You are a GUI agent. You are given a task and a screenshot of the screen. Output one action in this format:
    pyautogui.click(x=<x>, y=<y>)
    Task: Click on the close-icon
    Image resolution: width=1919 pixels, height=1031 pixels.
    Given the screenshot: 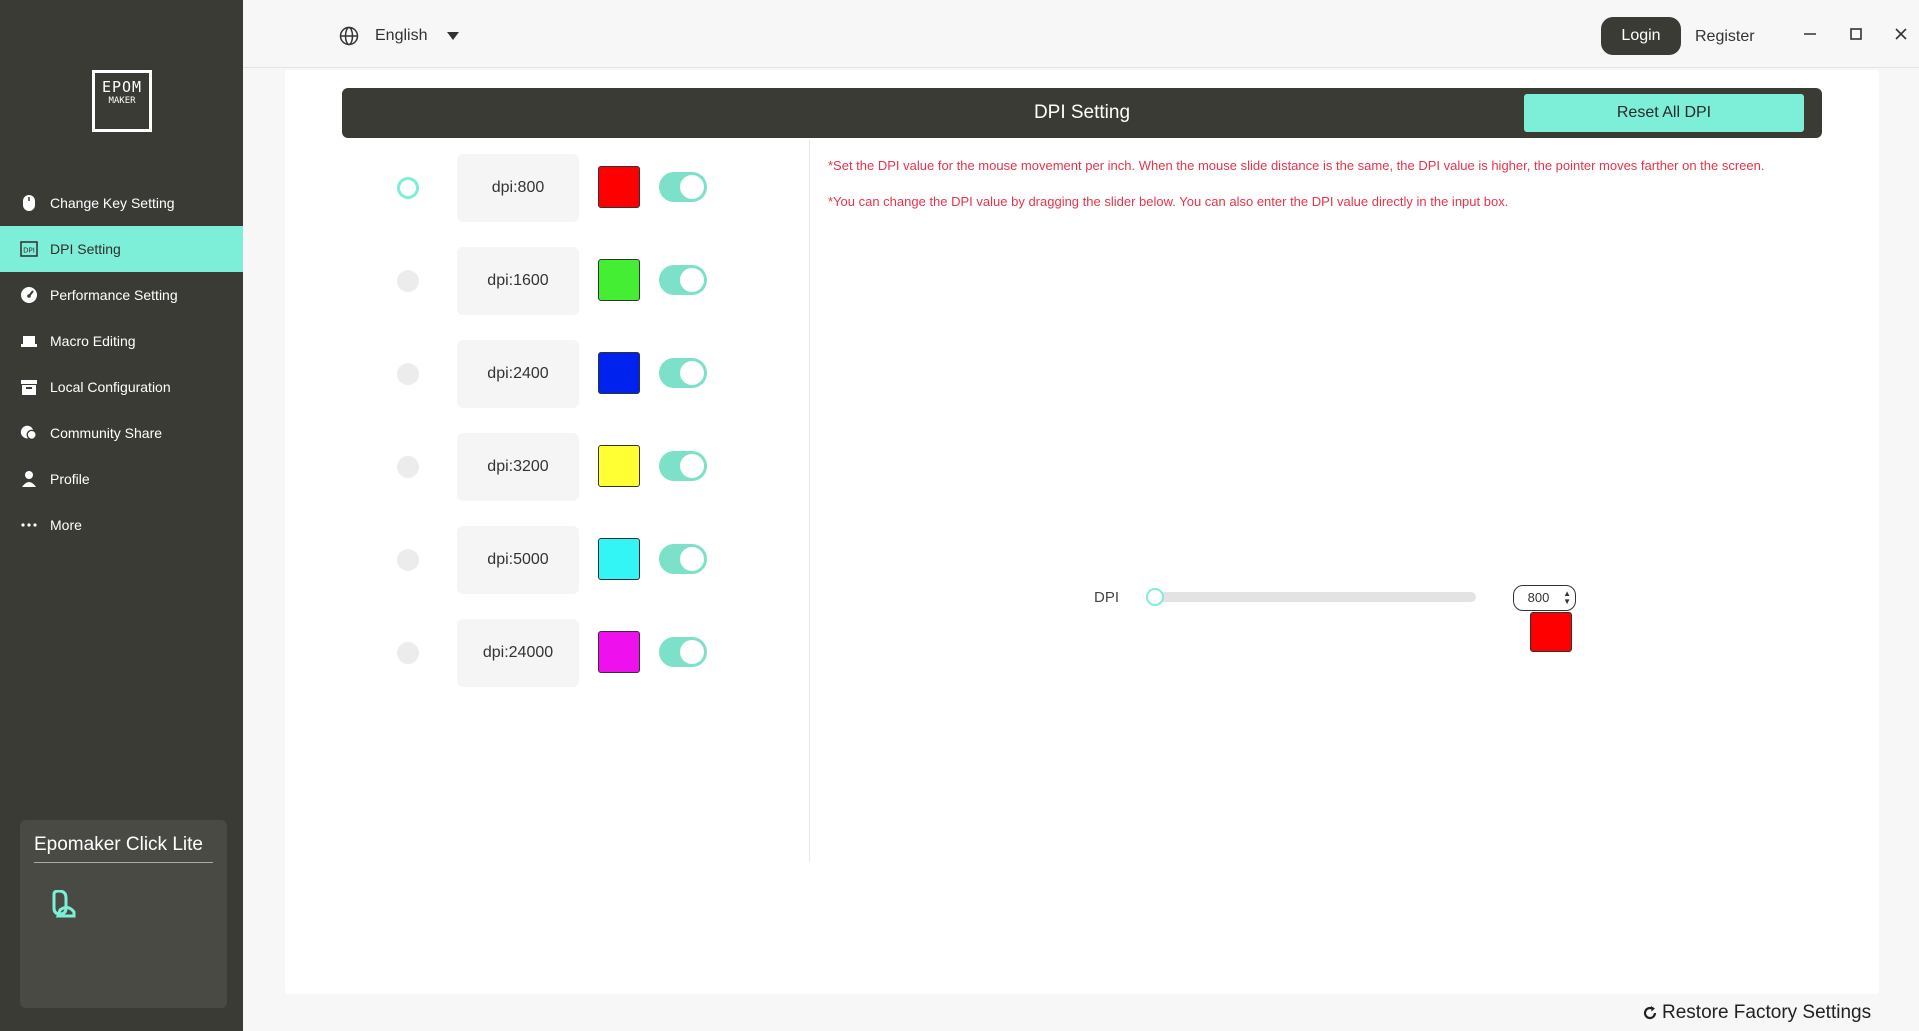 What is the action you would take?
    pyautogui.click(x=1901, y=34)
    